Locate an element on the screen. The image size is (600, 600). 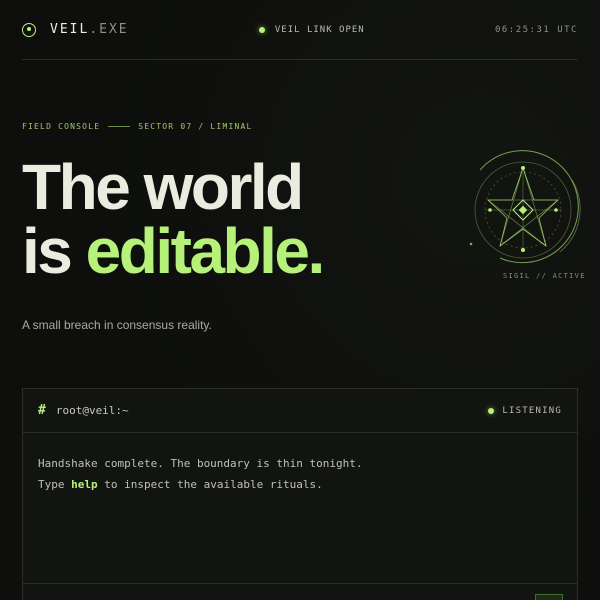
terminal-title: # root@veil:~ is located at coordinates (83, 410).